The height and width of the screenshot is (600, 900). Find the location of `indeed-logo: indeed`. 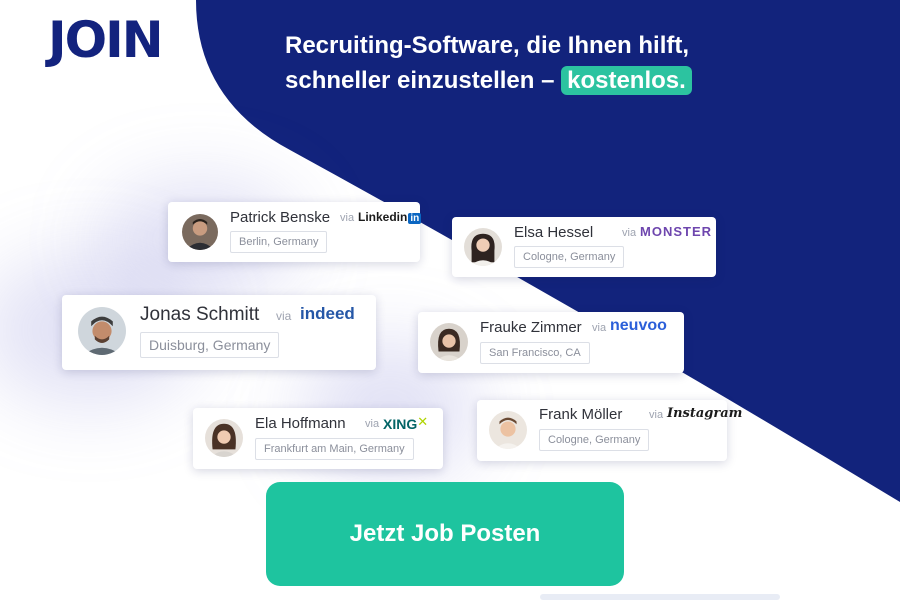

indeed-logo: indeed is located at coordinates (327, 313).